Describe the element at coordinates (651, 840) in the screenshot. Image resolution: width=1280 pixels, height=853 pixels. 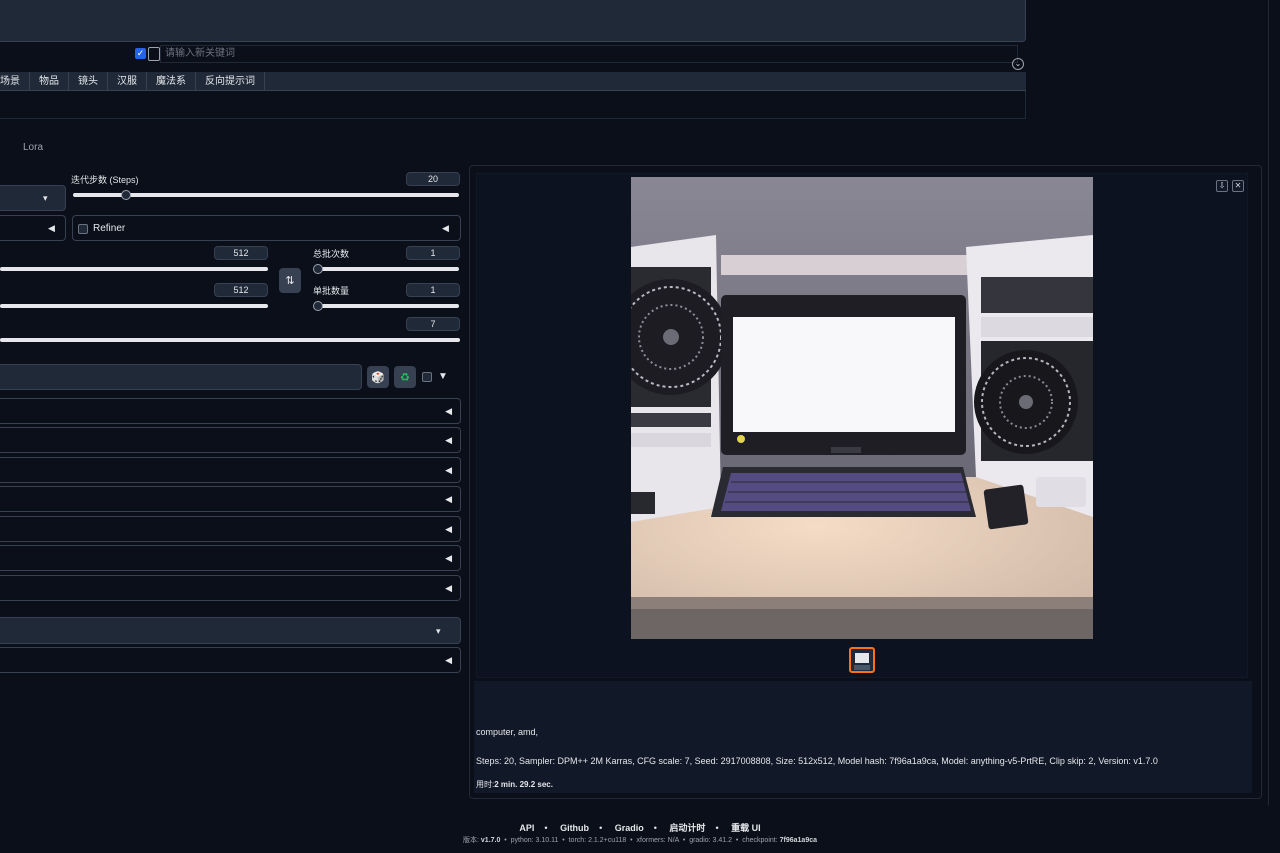
I see `xformers-label: xformers:` at that location.